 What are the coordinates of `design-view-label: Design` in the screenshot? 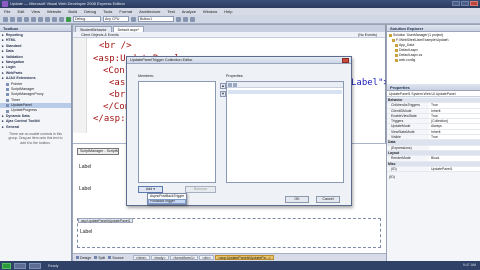 It's located at (86, 257).